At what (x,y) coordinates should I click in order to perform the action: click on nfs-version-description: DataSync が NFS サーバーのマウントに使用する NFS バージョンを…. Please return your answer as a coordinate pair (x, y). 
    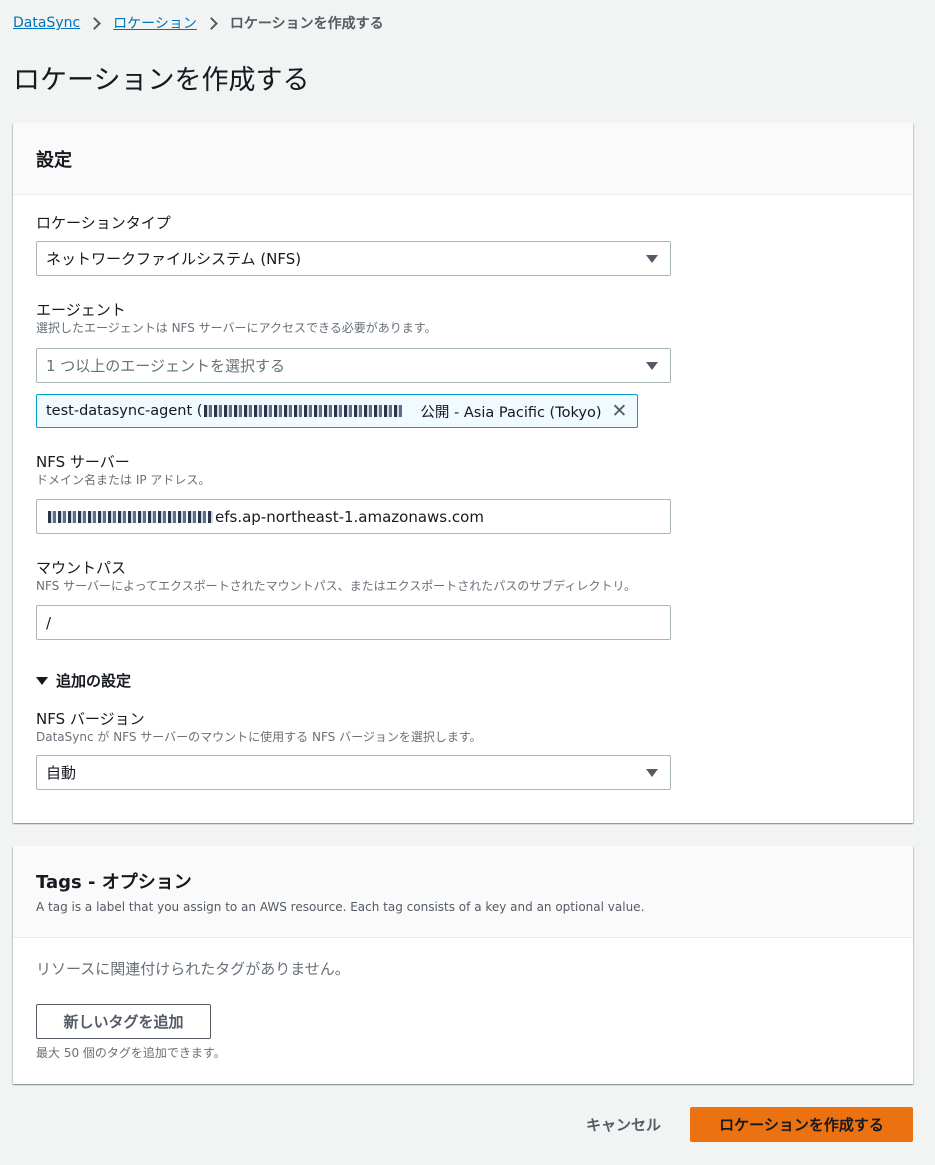
    Looking at the image, I should click on (259, 737).